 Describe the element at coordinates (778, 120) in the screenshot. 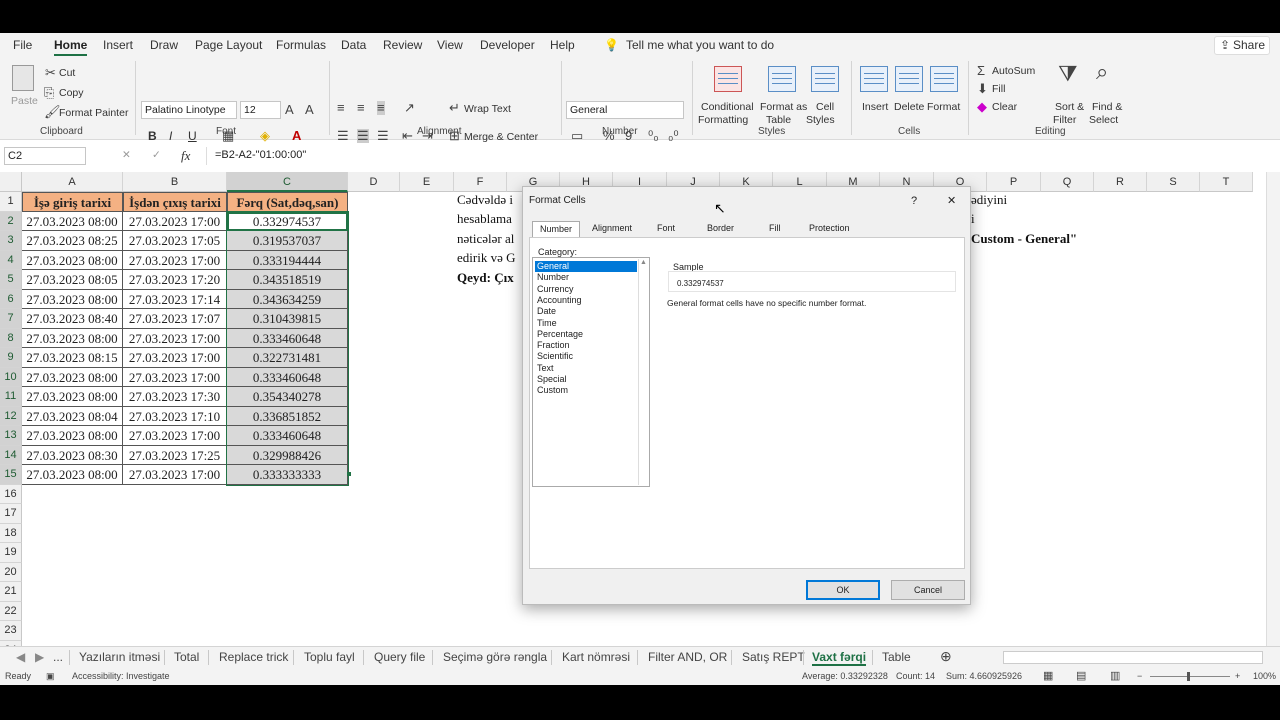

I see `format-as-table-label-2: Table` at that location.